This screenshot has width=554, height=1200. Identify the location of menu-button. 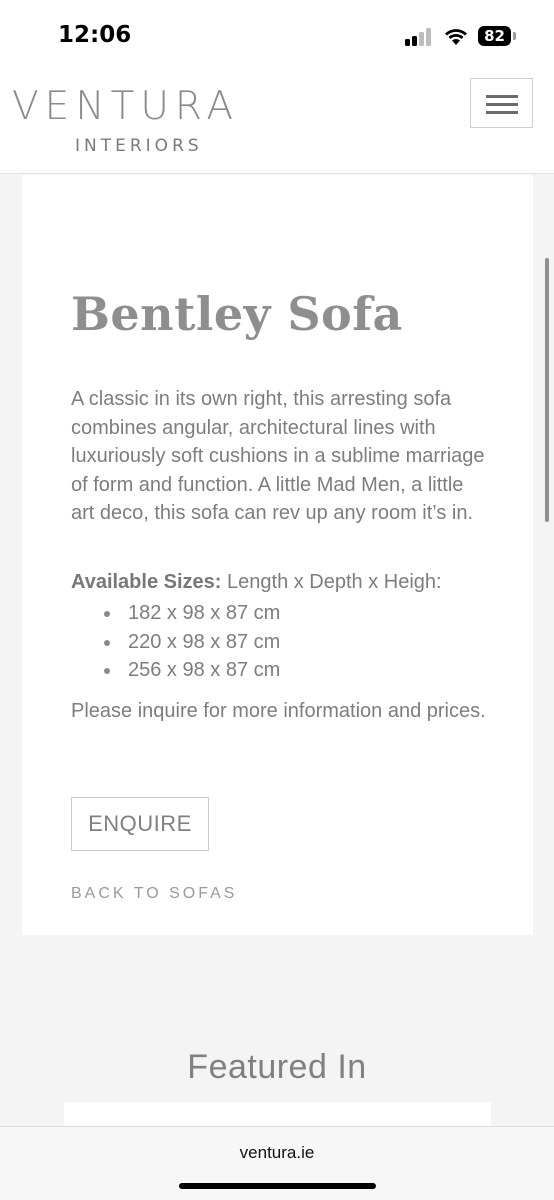
(501, 103).